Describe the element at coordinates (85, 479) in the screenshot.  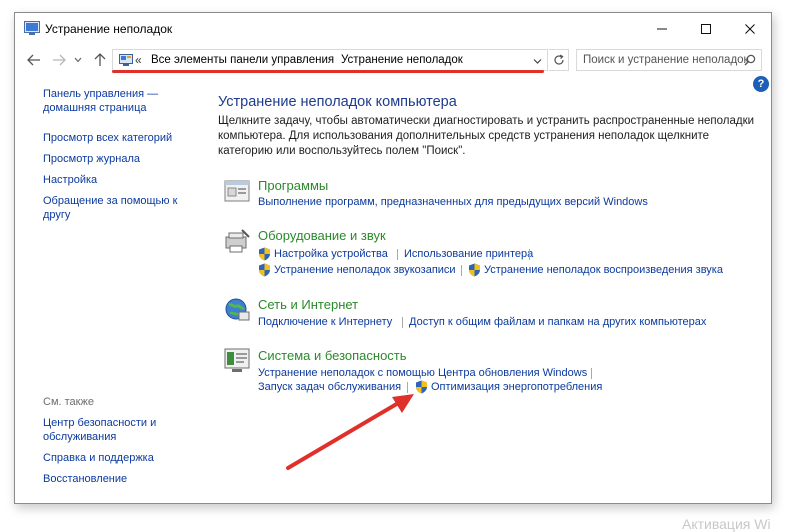
I see `see-also-recovery: Восстановление` at that location.